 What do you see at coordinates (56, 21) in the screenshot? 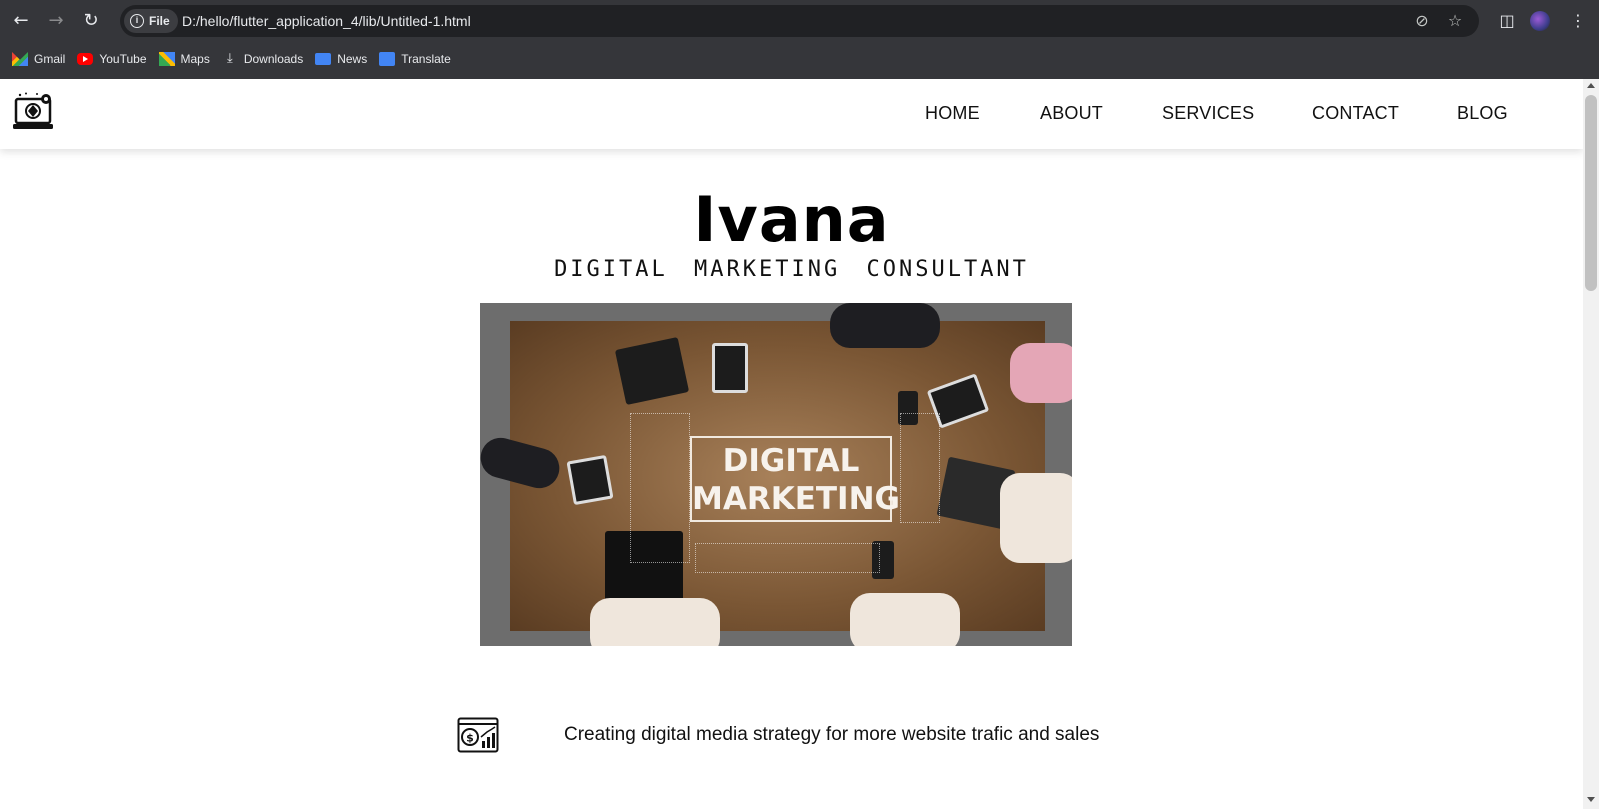
I see `forward-arrow-icon: →` at bounding box center [56, 21].